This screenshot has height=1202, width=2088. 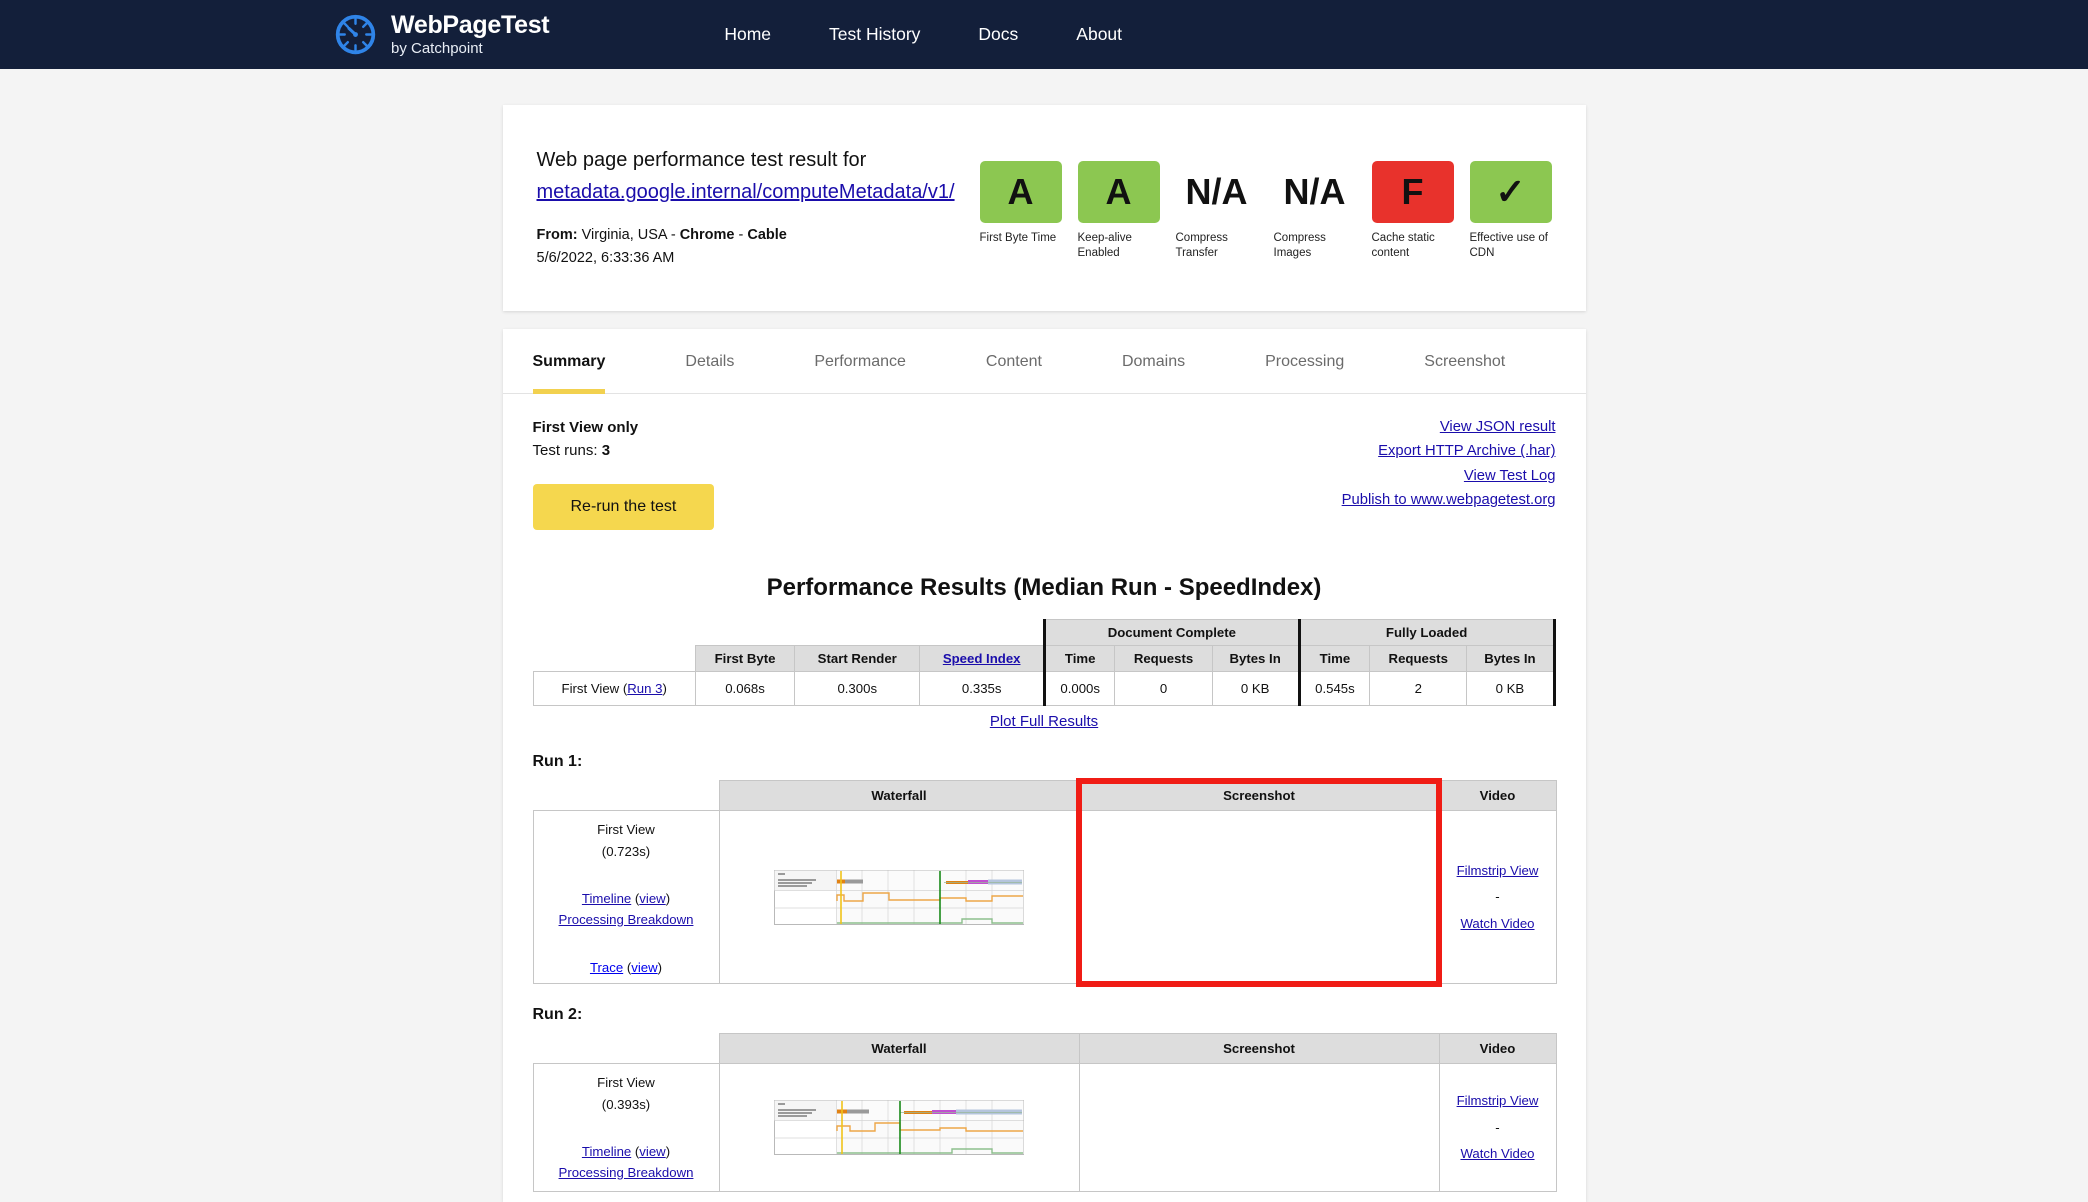 I want to click on plot-full-results-link: Plot Full Results, so click(x=1044, y=721).